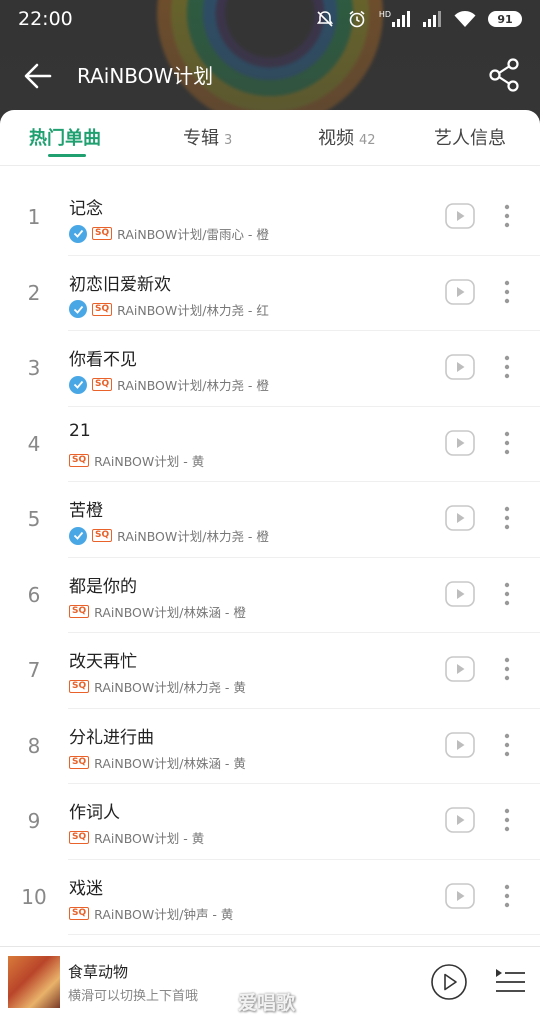 Image resolution: width=540 pixels, height=1020 pixels. Describe the element at coordinates (133, 996) in the screenshot. I see `now-playing-hint: 横滑可以切换上下首哦` at that location.